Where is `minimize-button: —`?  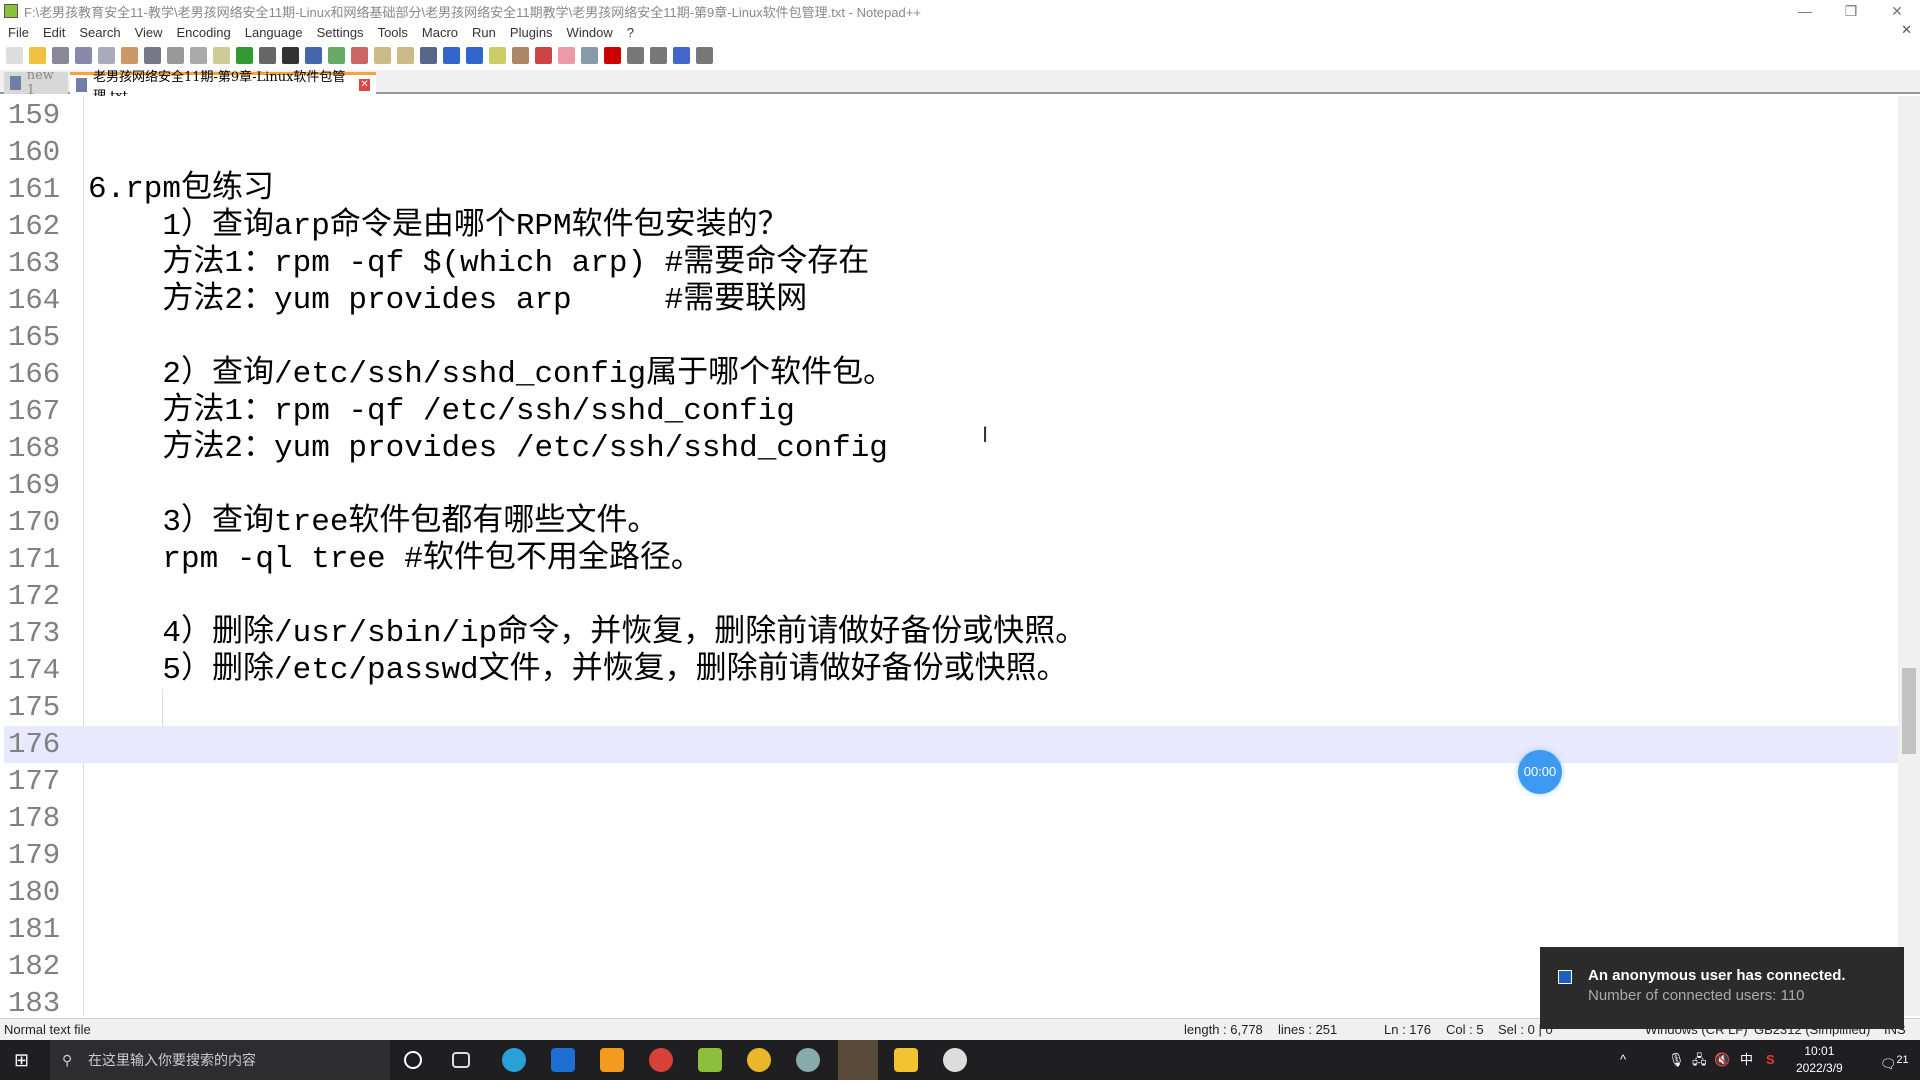
minimize-button: — is located at coordinates (1805, 11).